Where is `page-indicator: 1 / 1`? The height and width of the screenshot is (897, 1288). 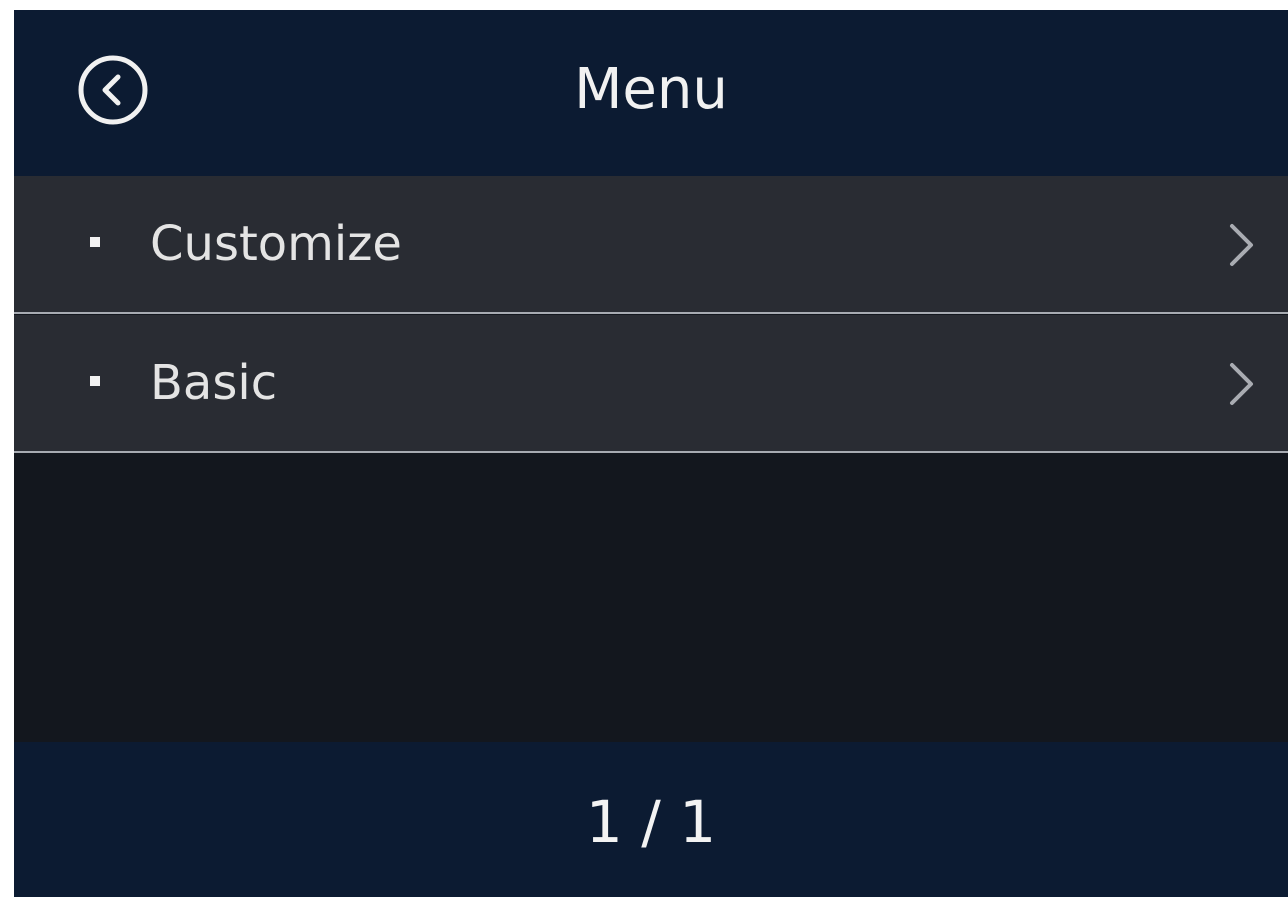
page-indicator: 1 / 1 is located at coordinates (651, 822).